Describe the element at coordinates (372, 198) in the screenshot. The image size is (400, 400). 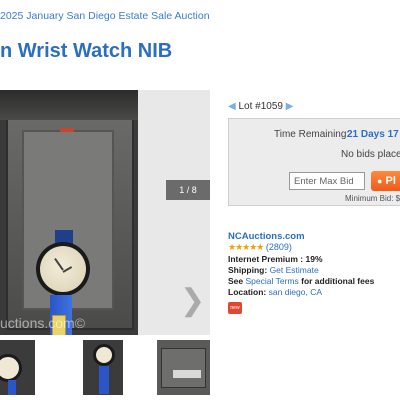
I see `minimum-bid: Minimum Bid: $1` at that location.